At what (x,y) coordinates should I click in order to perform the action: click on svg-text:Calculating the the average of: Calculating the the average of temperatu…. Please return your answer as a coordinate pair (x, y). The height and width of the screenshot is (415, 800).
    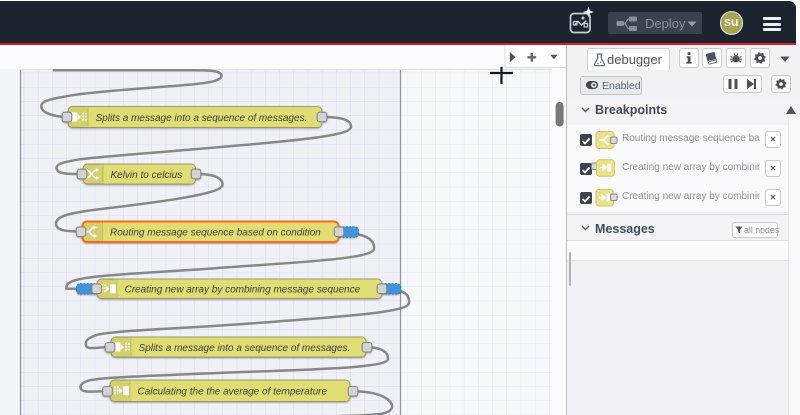
    Looking at the image, I should click on (233, 392).